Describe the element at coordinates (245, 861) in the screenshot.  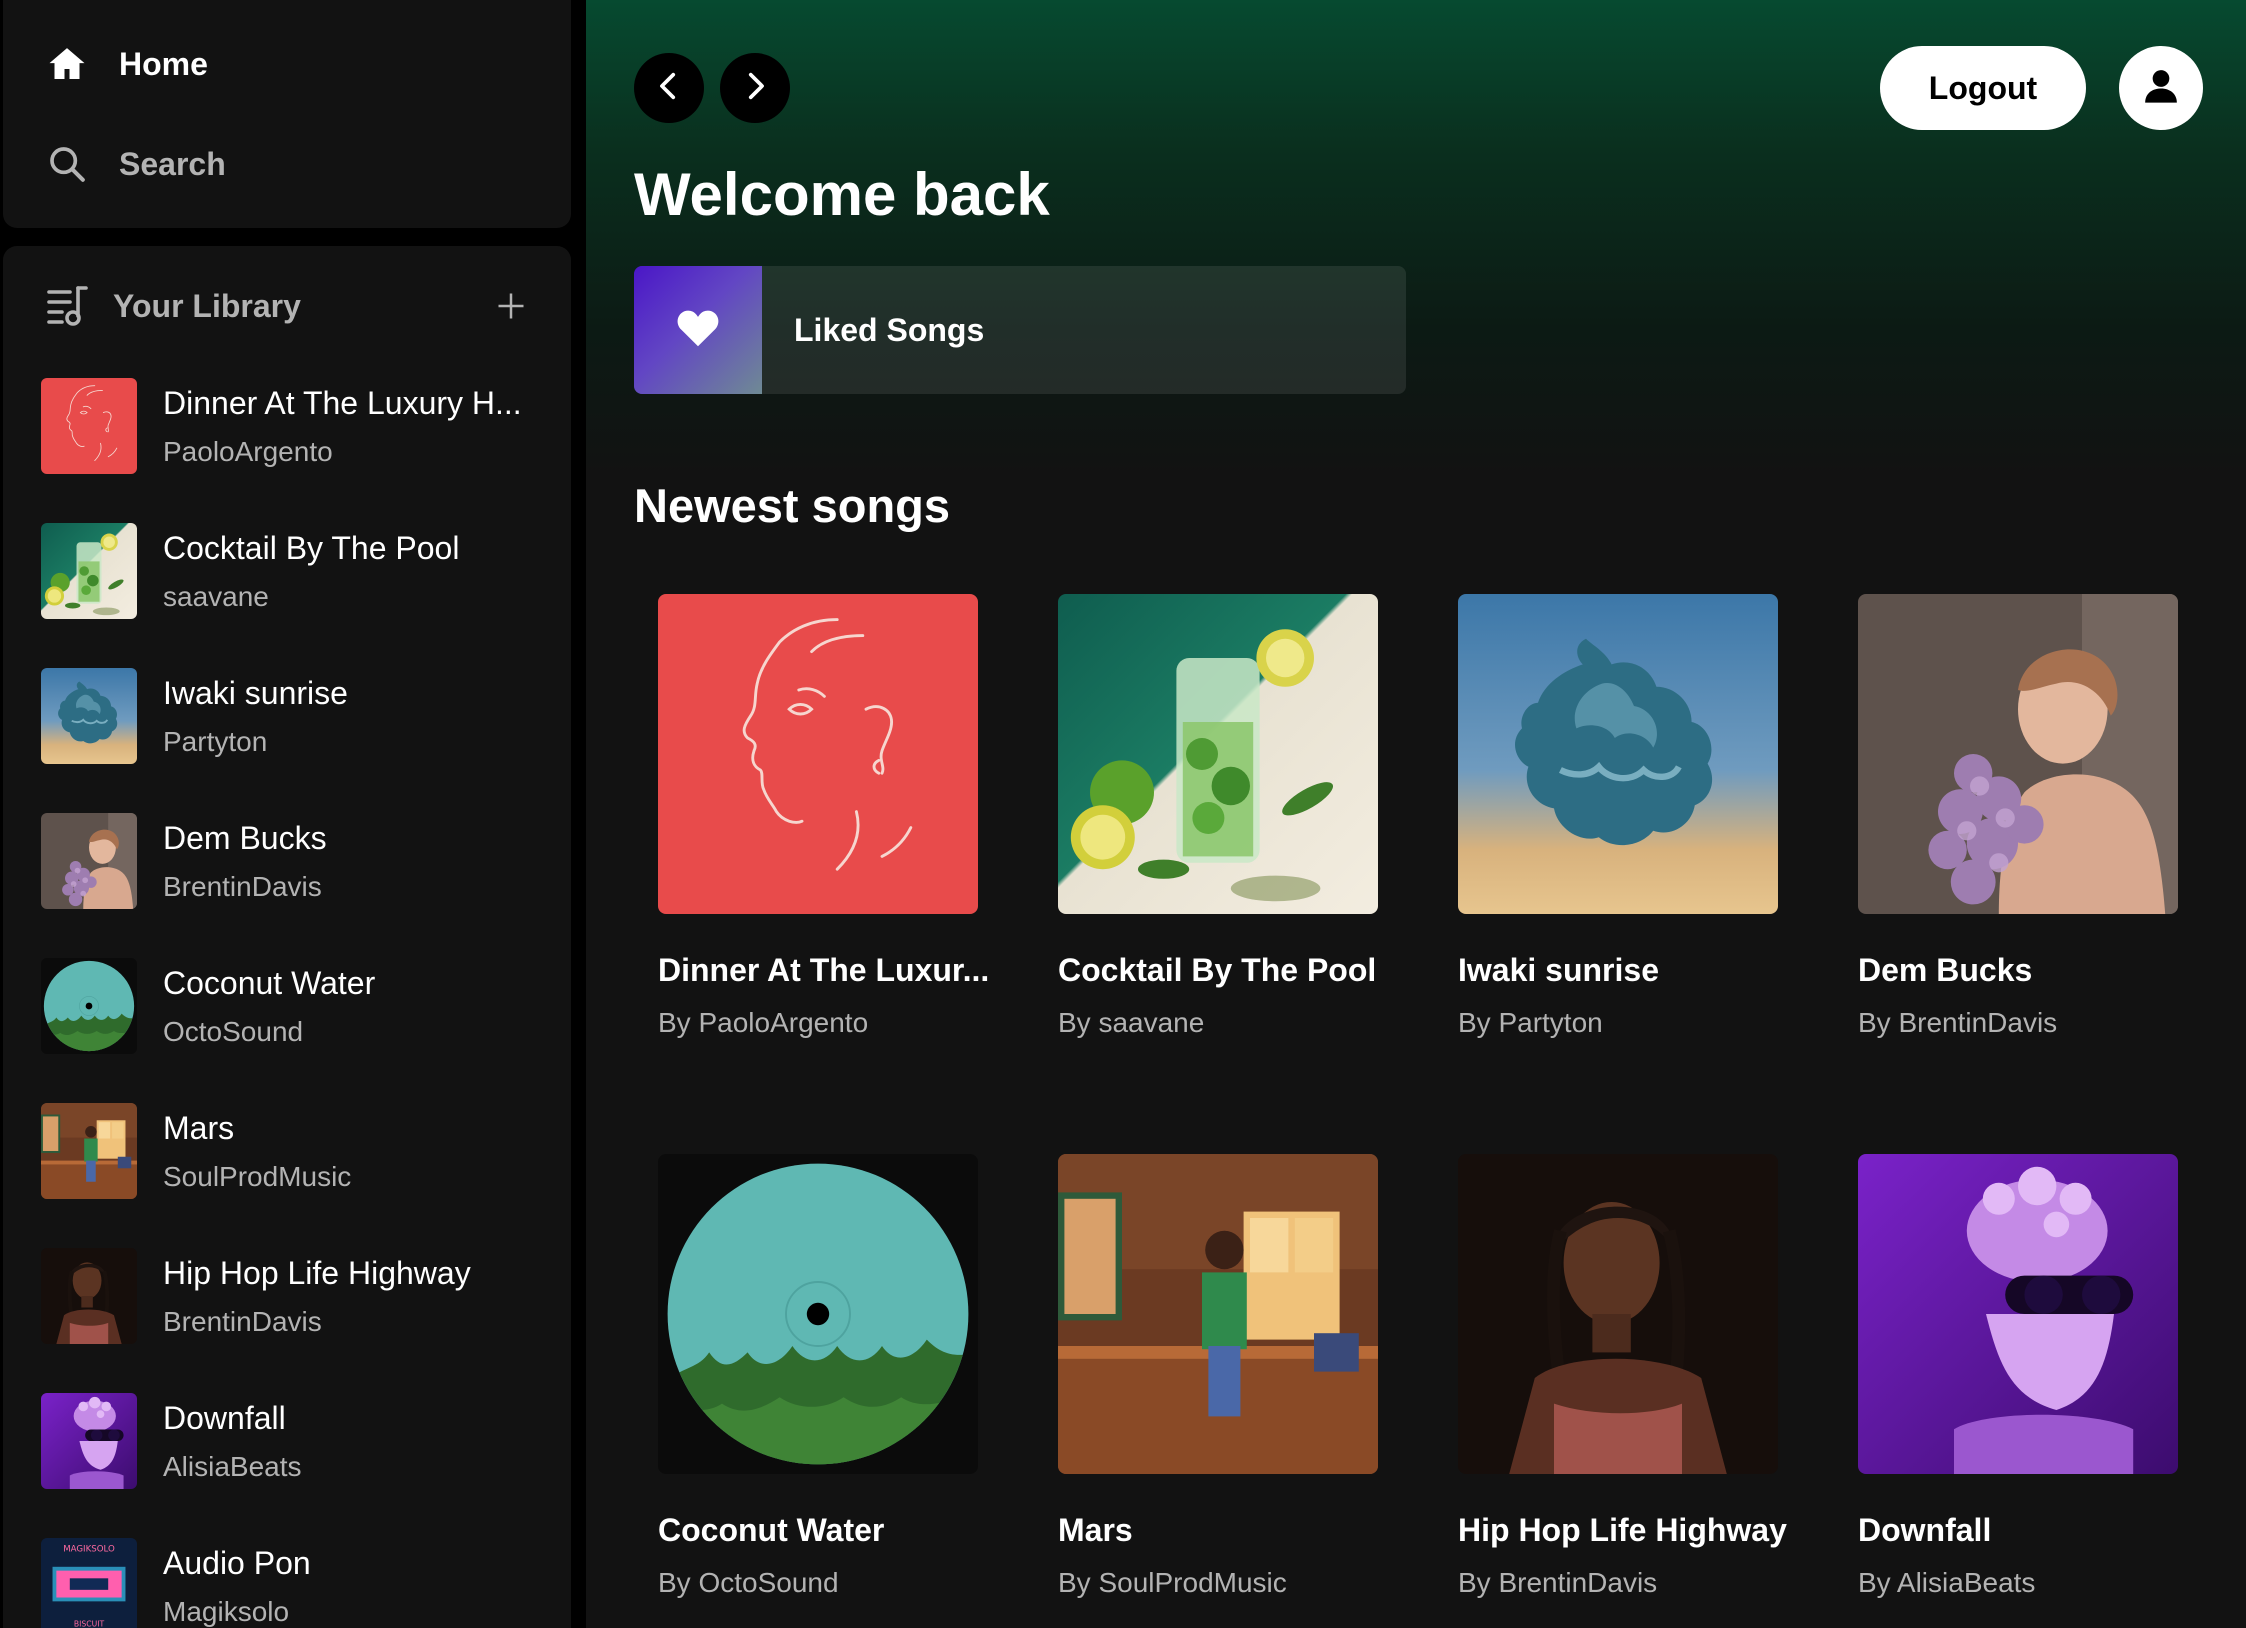
I see `library-item-text: Dem Bucks BrentinDavis` at that location.